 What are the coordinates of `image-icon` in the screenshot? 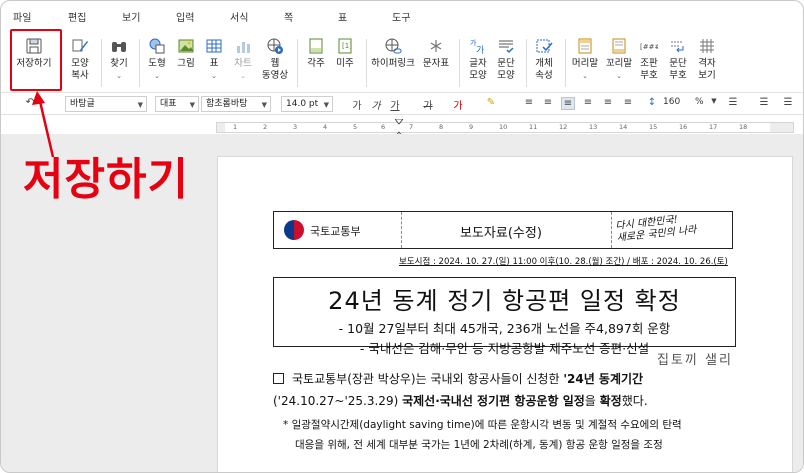 It's located at (186, 46).